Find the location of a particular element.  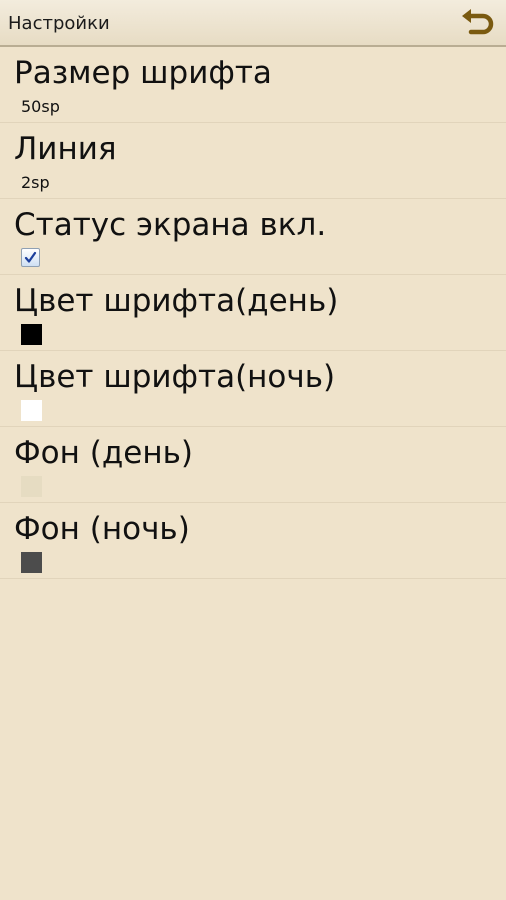

setting-title: Фон (день) is located at coordinates (104, 453).